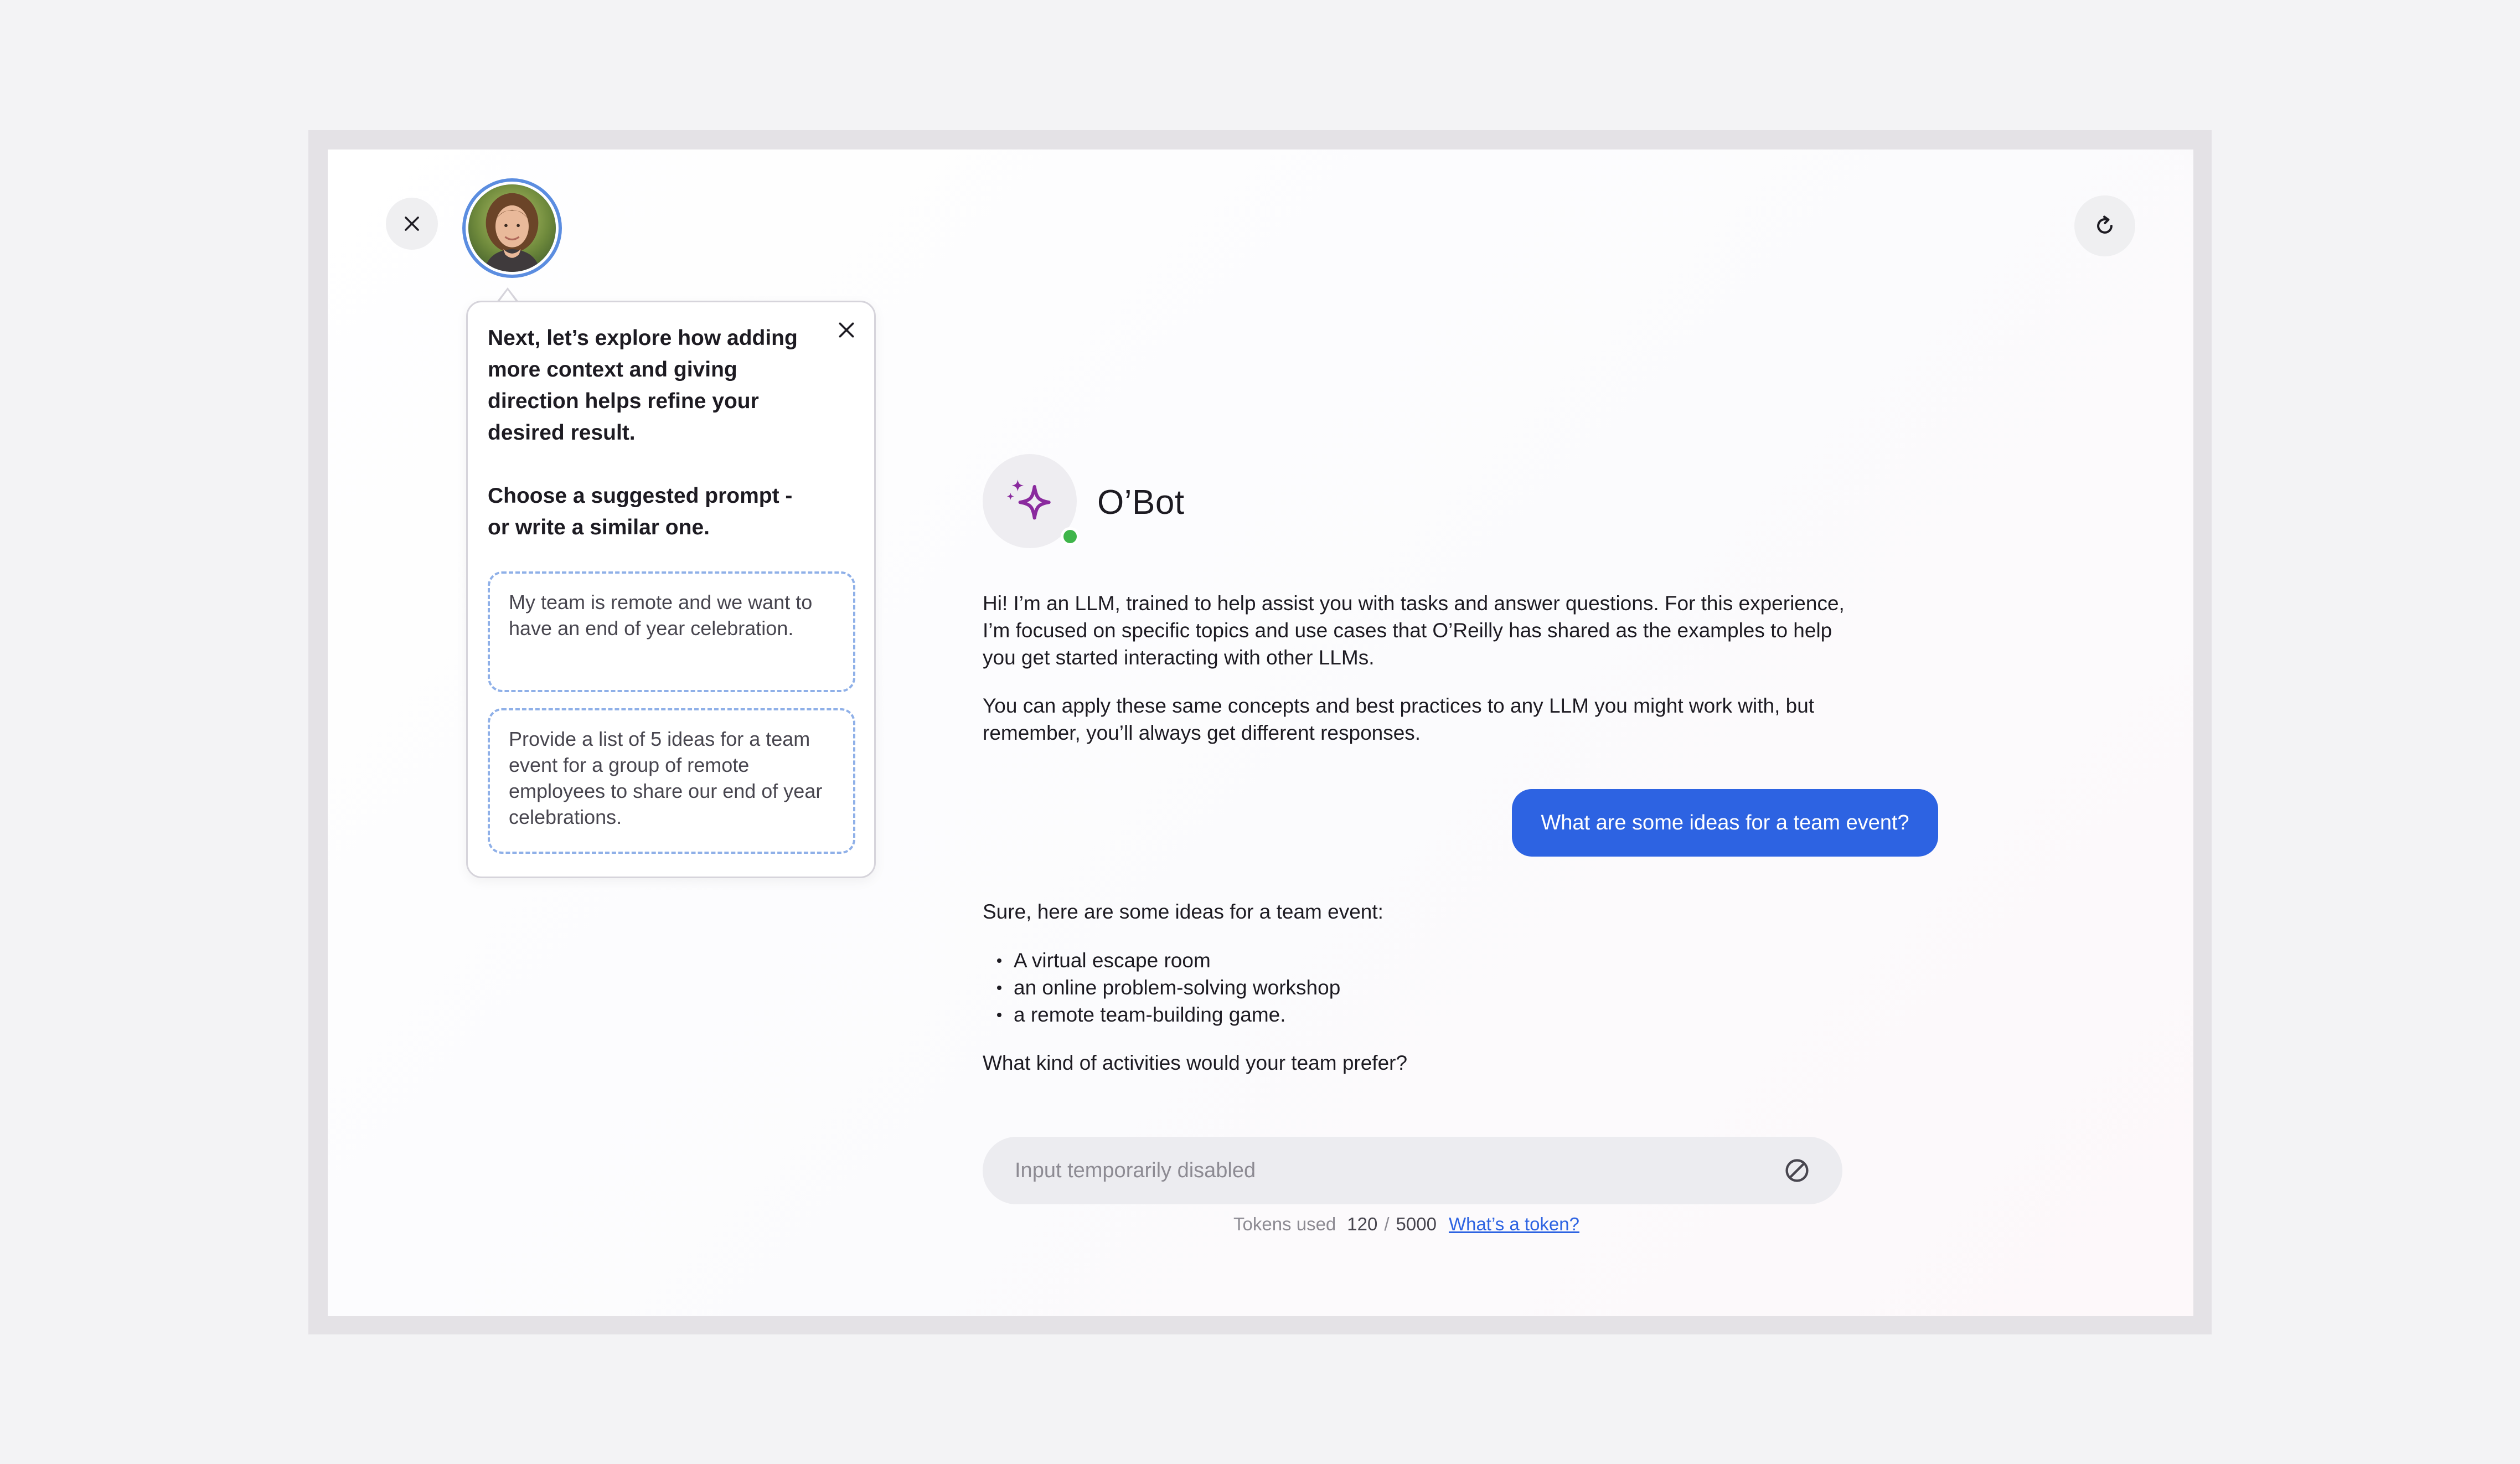 This screenshot has width=2520, height=1464. Describe the element at coordinates (1375, 1170) in the screenshot. I see `message-input` at that location.